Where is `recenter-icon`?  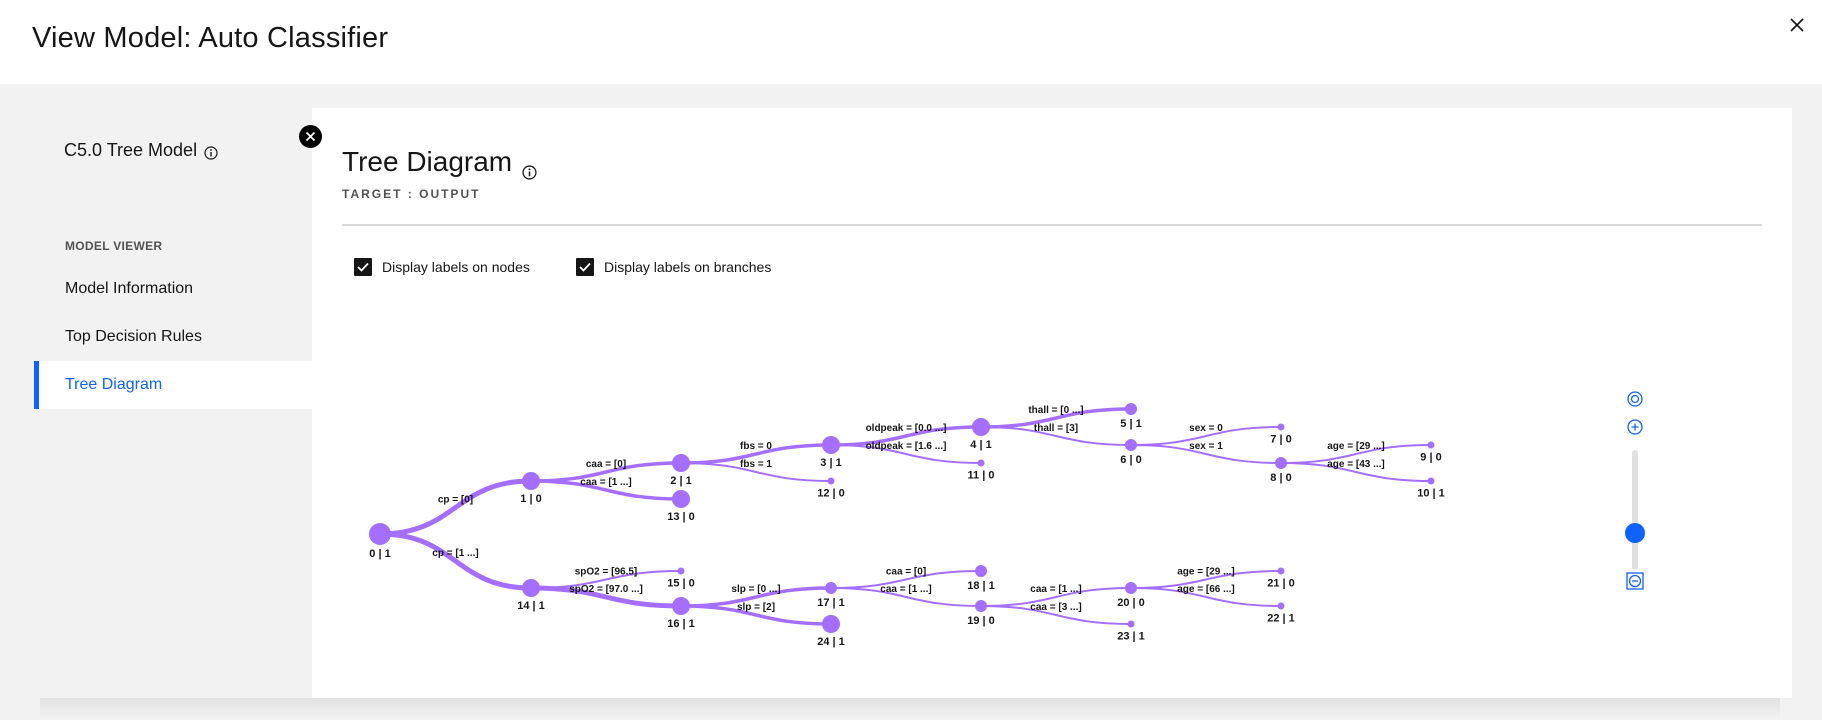 recenter-icon is located at coordinates (1635, 401).